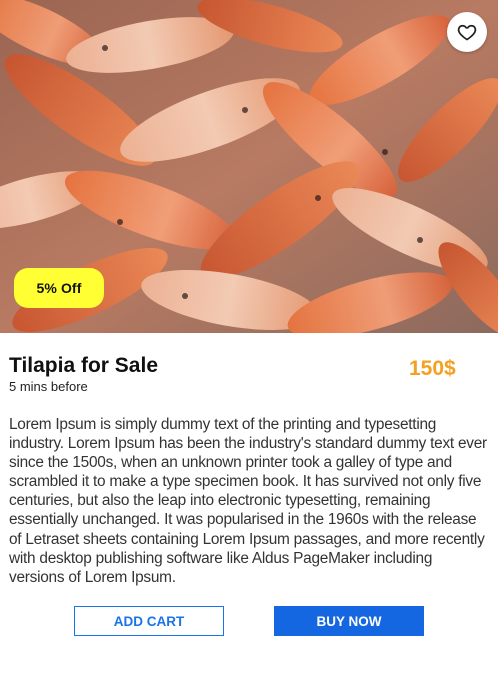 The image size is (498, 683). Describe the element at coordinates (48, 386) in the screenshot. I see `posted-time: 5 mins before` at that location.